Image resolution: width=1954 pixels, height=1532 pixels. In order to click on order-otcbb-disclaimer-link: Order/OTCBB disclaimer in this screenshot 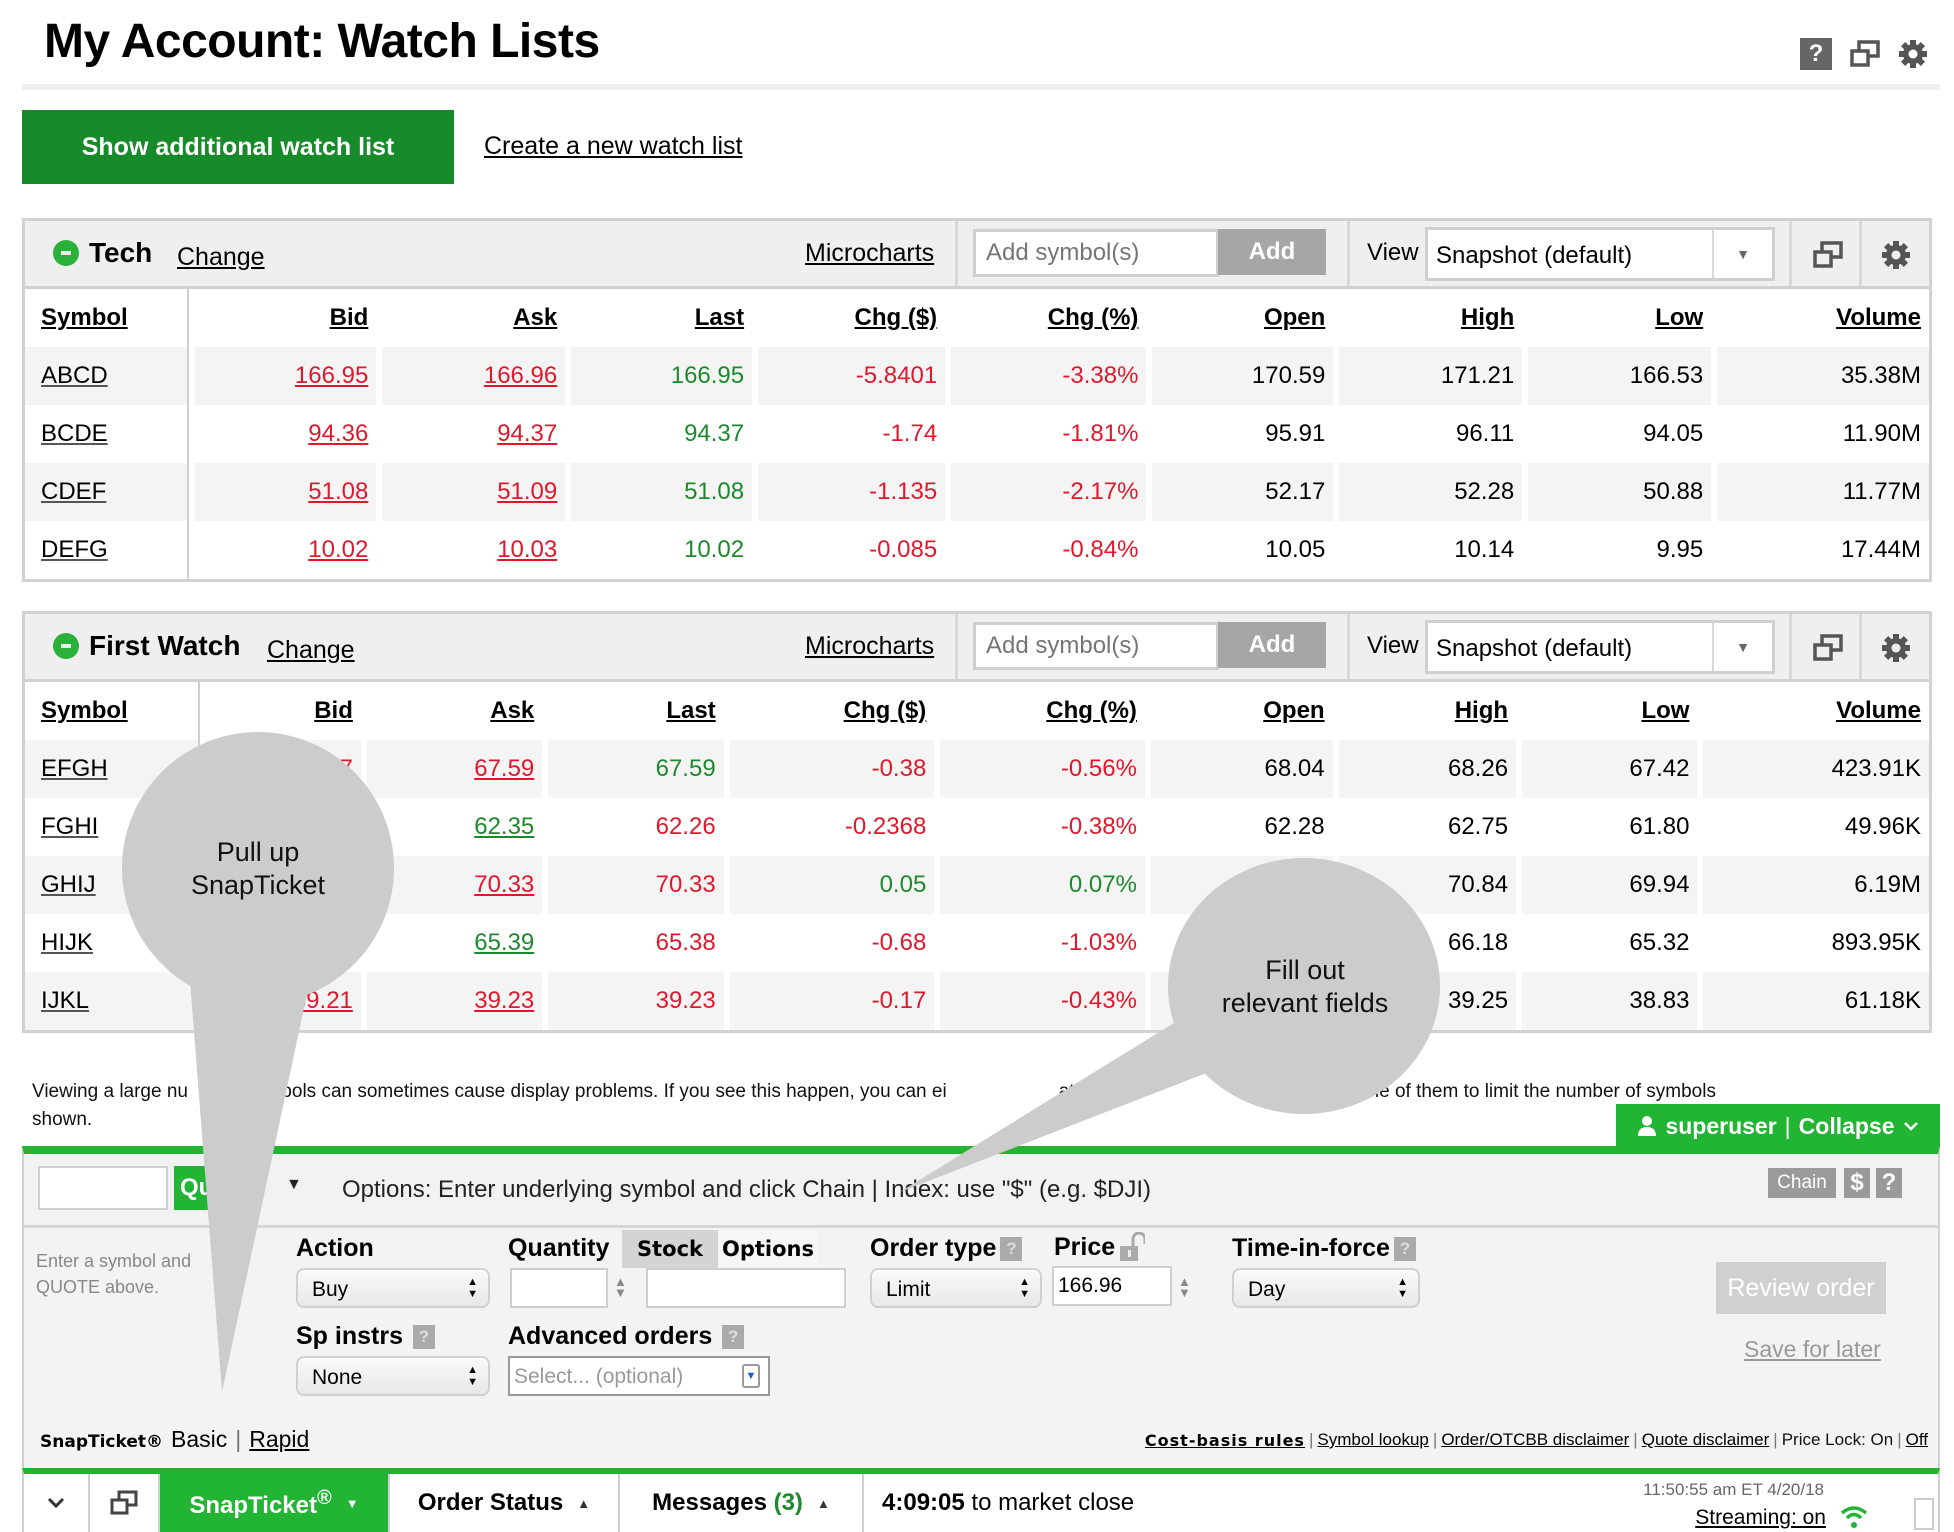, I will do `click(1535, 1440)`.